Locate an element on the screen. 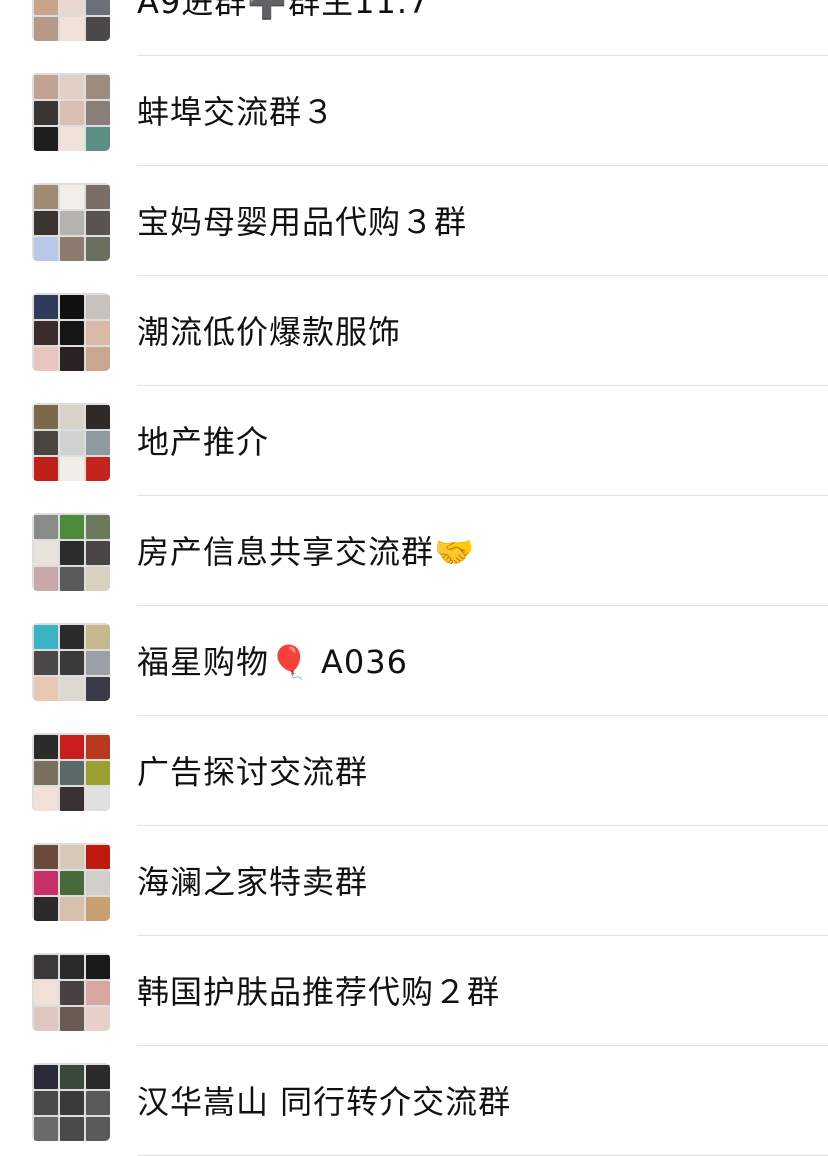  group-name: 地产推介 is located at coordinates (203, 442).